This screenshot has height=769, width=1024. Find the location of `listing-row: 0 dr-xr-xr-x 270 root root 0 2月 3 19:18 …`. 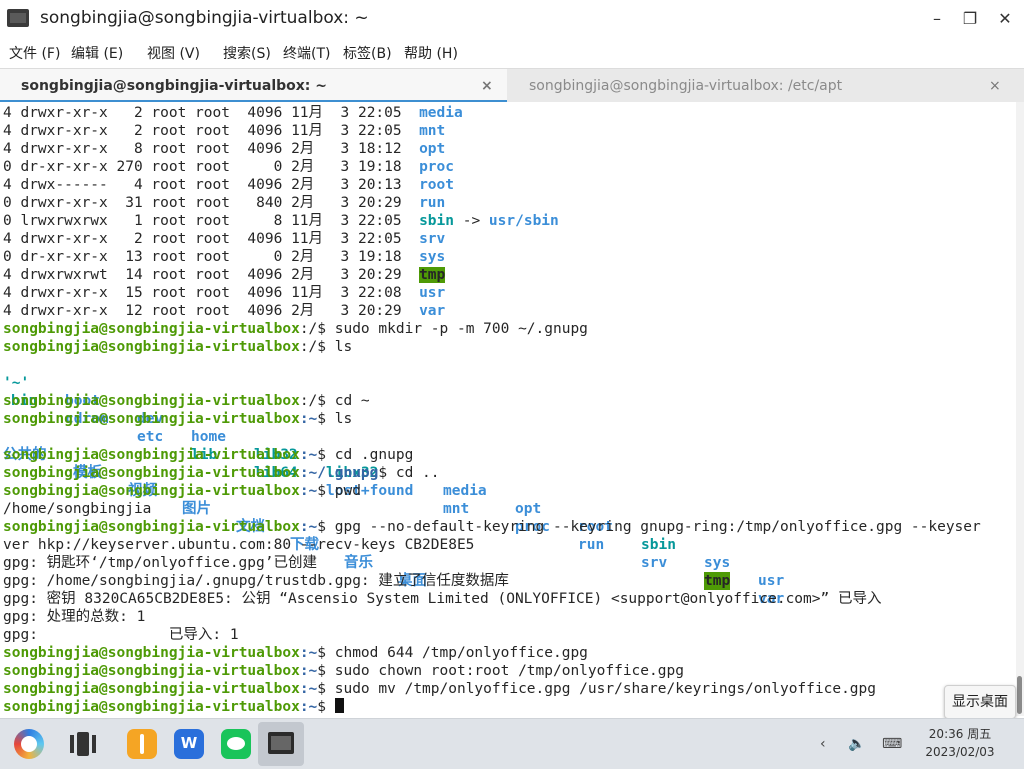

listing-row: 0 dr-xr-xr-x 270 root root 0 2月 3 19:18 … is located at coordinates (228, 167).